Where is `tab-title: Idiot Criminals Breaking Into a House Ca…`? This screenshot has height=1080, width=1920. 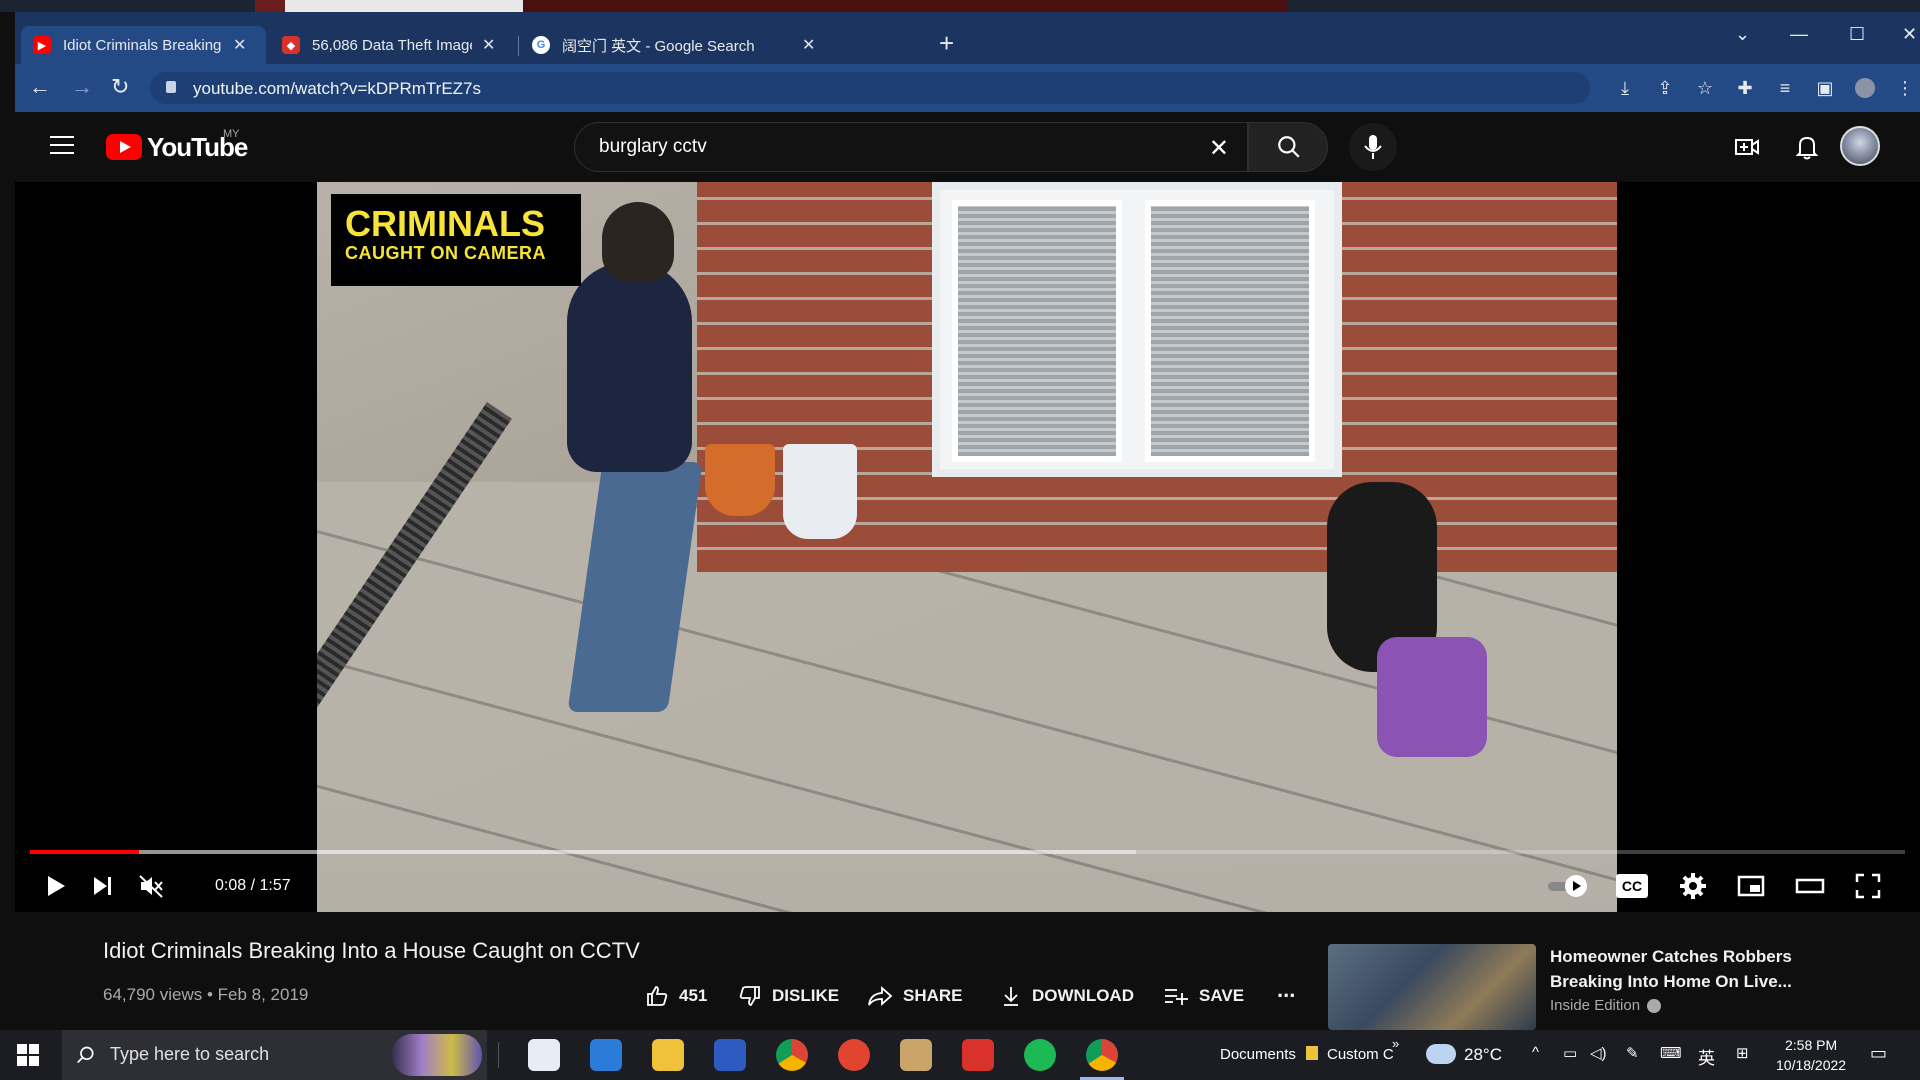 tab-title: Idiot Criminals Breaking Into a House Ca… is located at coordinates (143, 45).